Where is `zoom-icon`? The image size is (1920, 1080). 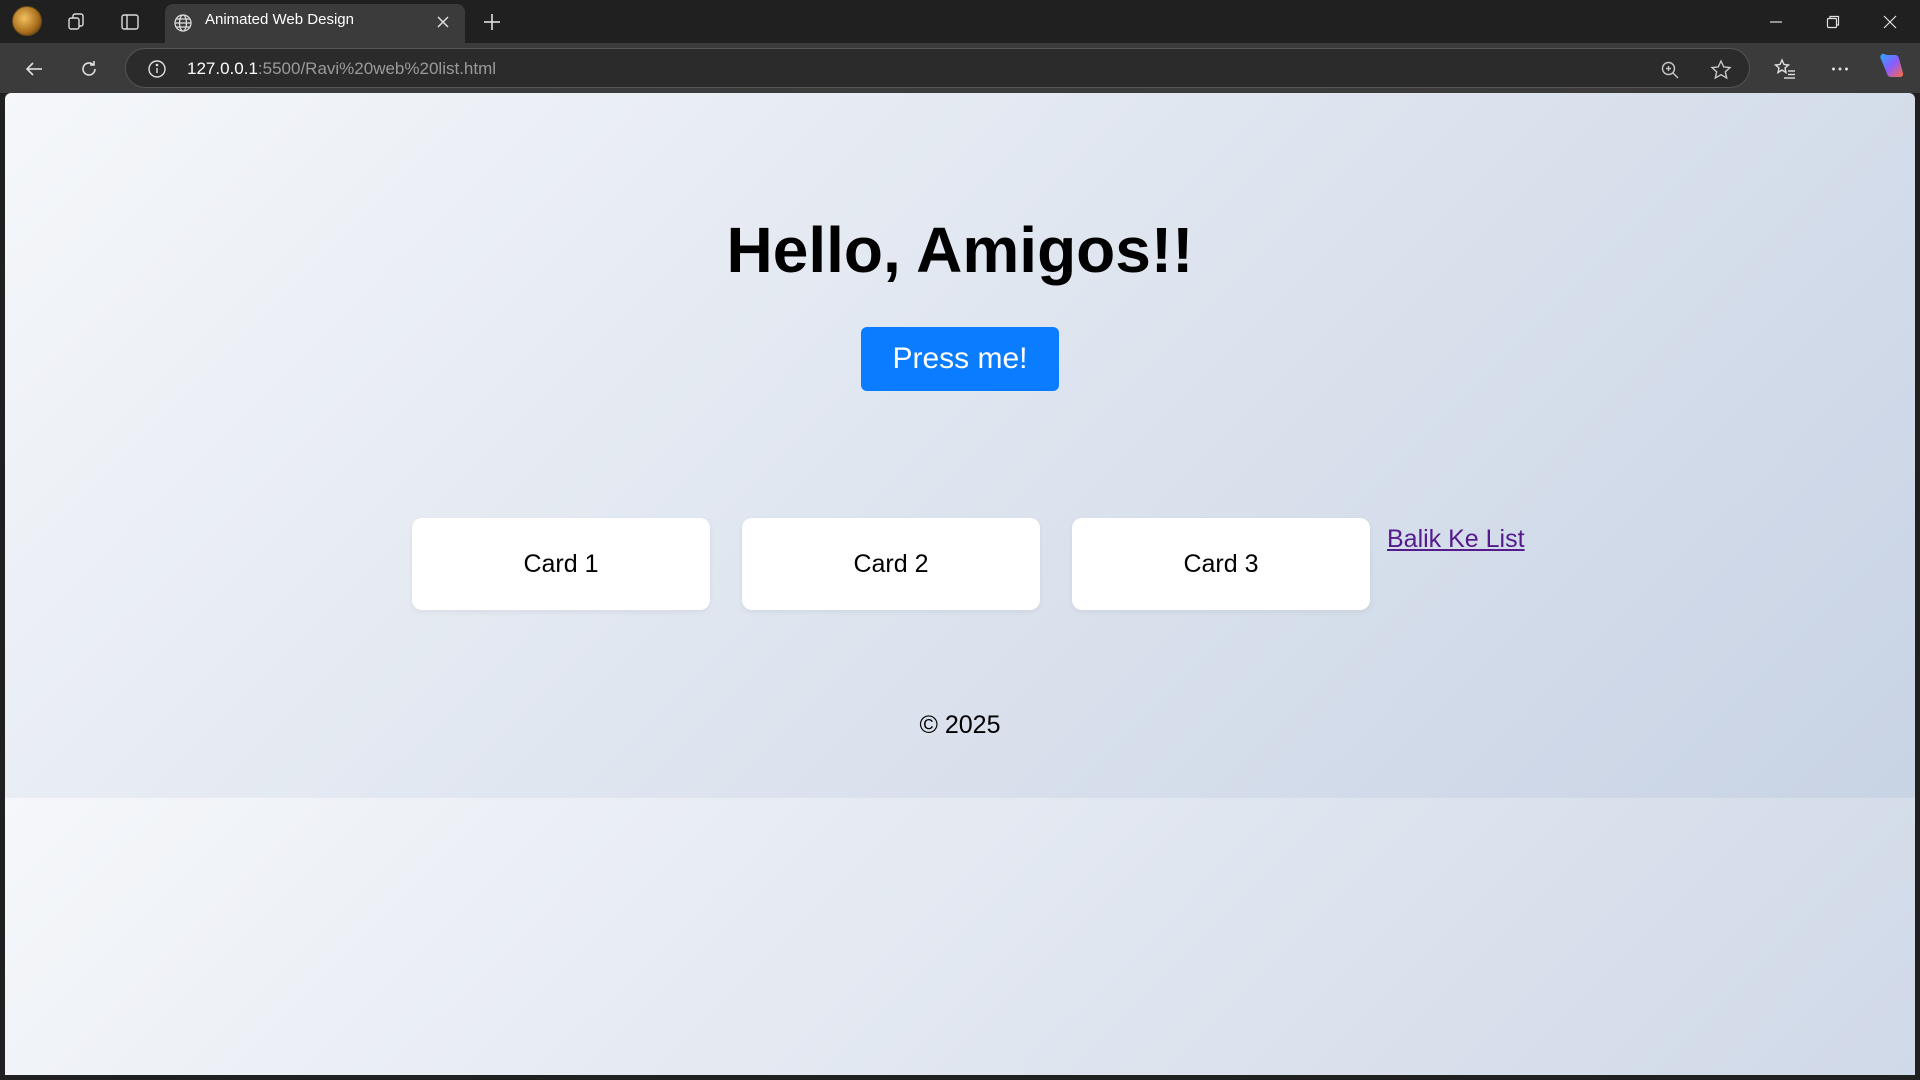
zoom-icon is located at coordinates (1670, 70).